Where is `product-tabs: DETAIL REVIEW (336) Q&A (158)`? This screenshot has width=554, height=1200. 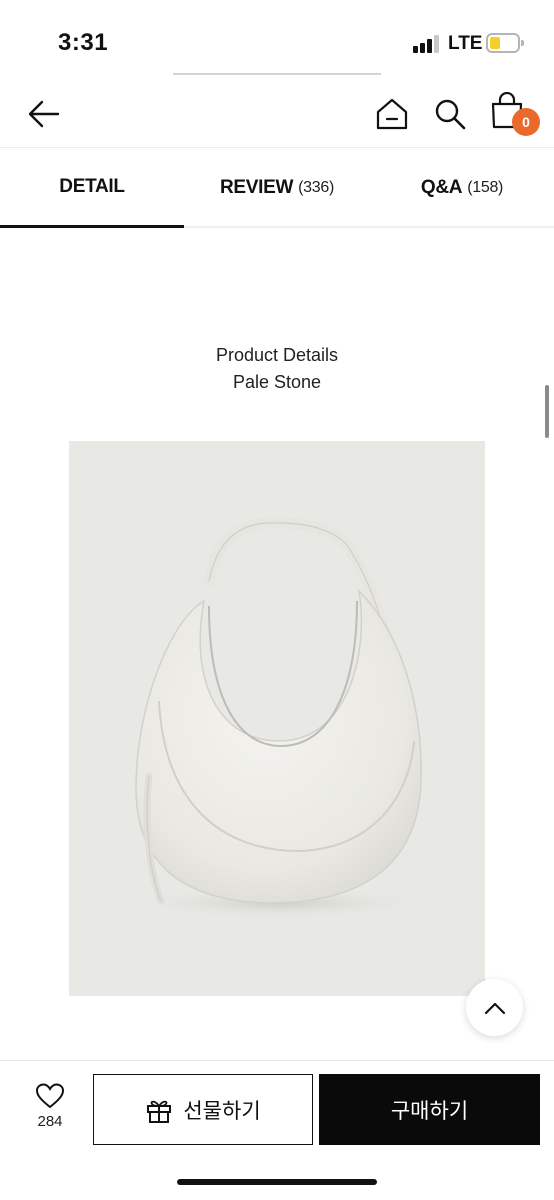
product-tabs: DETAIL REVIEW (336) Q&A (158) is located at coordinates (277, 188).